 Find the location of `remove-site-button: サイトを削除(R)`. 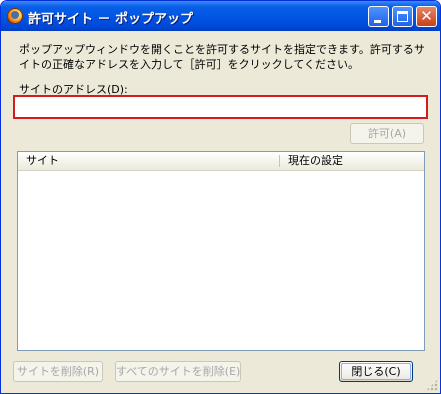

remove-site-button: サイトを削除(R) is located at coordinates (58, 371).